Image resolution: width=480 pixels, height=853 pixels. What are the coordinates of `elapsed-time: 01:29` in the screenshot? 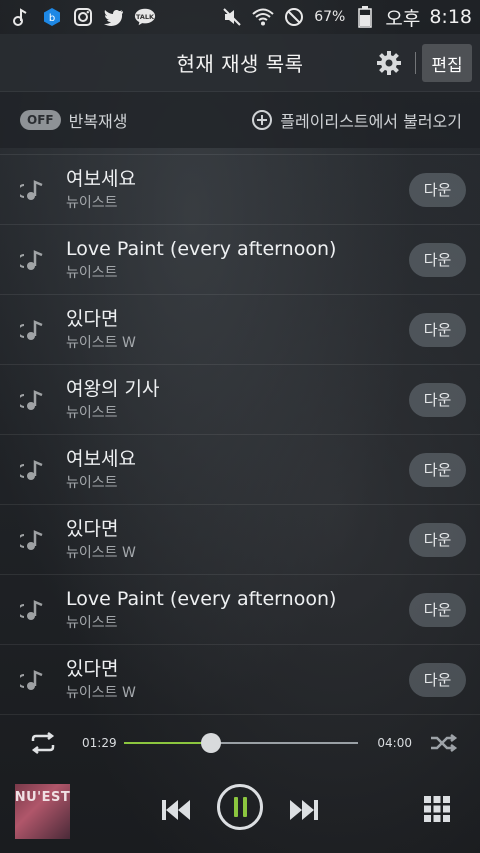 It's located at (99, 743).